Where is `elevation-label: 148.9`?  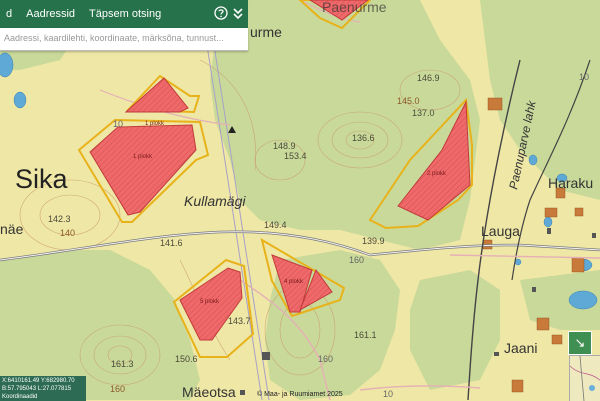 elevation-label: 148.9 is located at coordinates (284, 146).